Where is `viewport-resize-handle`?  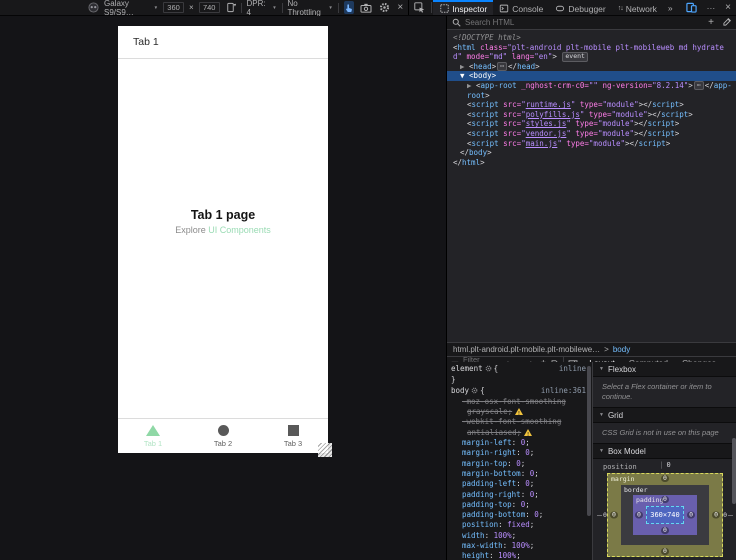
viewport-resize-handle is located at coordinates (325, 450).